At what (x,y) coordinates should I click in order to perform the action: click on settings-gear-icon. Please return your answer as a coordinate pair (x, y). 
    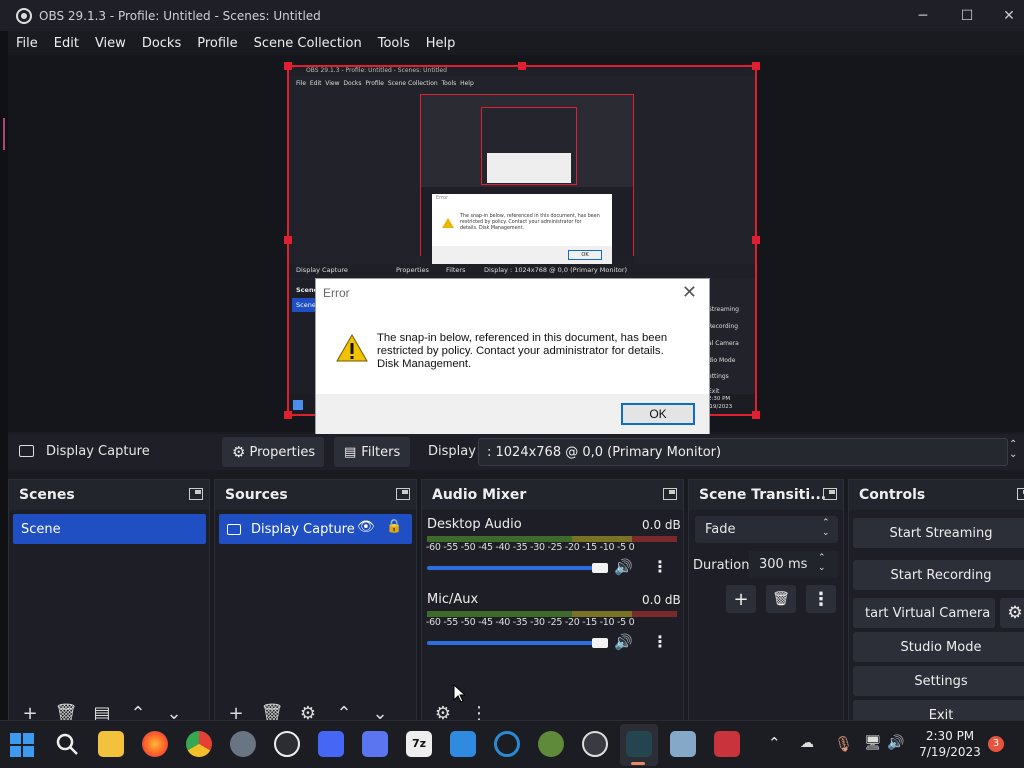
    Looking at the image, I should click on (243, 744).